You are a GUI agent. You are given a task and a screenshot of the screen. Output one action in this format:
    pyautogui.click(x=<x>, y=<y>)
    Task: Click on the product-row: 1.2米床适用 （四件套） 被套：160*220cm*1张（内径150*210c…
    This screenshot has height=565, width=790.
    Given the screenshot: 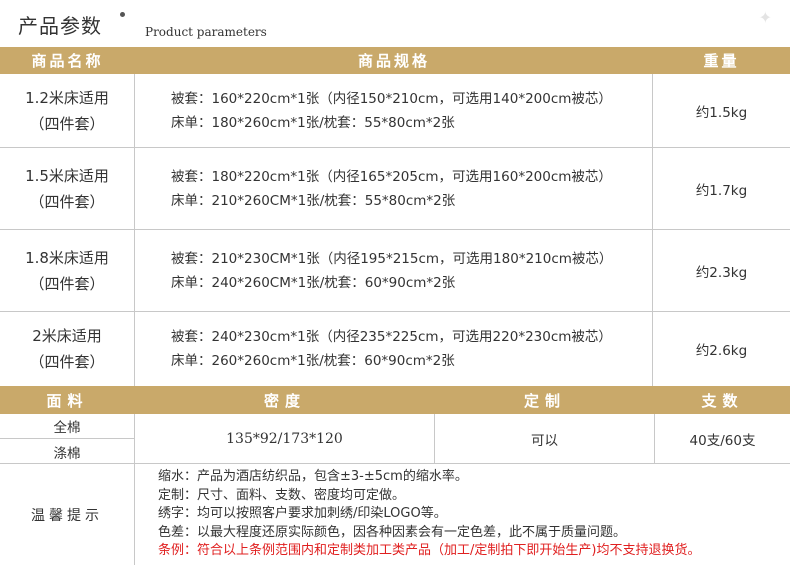 What is the action you would take?
    pyautogui.click(x=395, y=111)
    